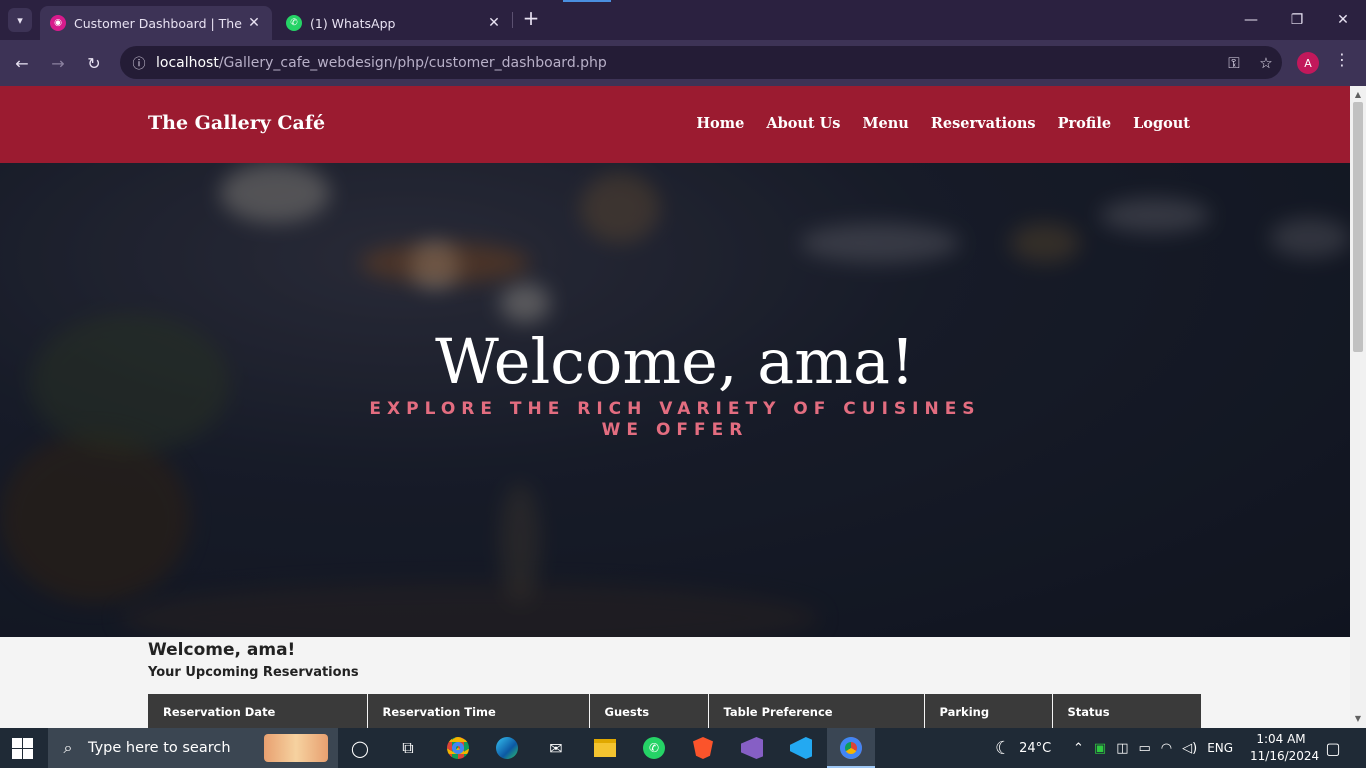 The width and height of the screenshot is (1366, 768). I want to click on scroll-up-arrow-icon: ▲, so click(1358, 95).